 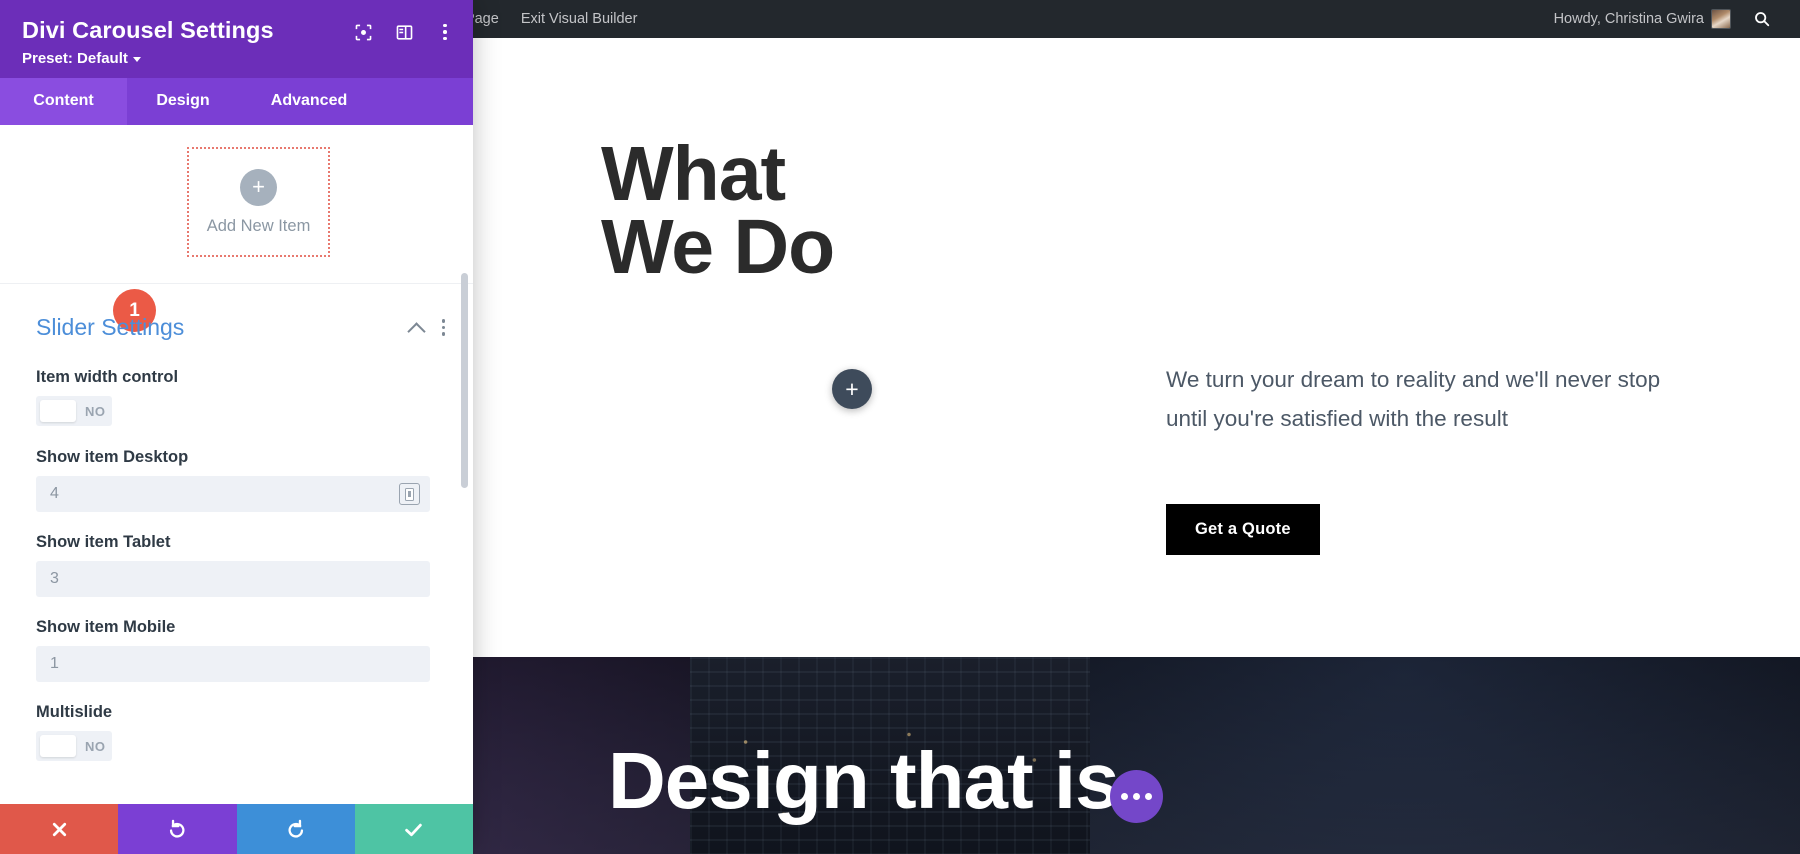 What do you see at coordinates (136, 59) in the screenshot?
I see `chevron-down-icon` at bounding box center [136, 59].